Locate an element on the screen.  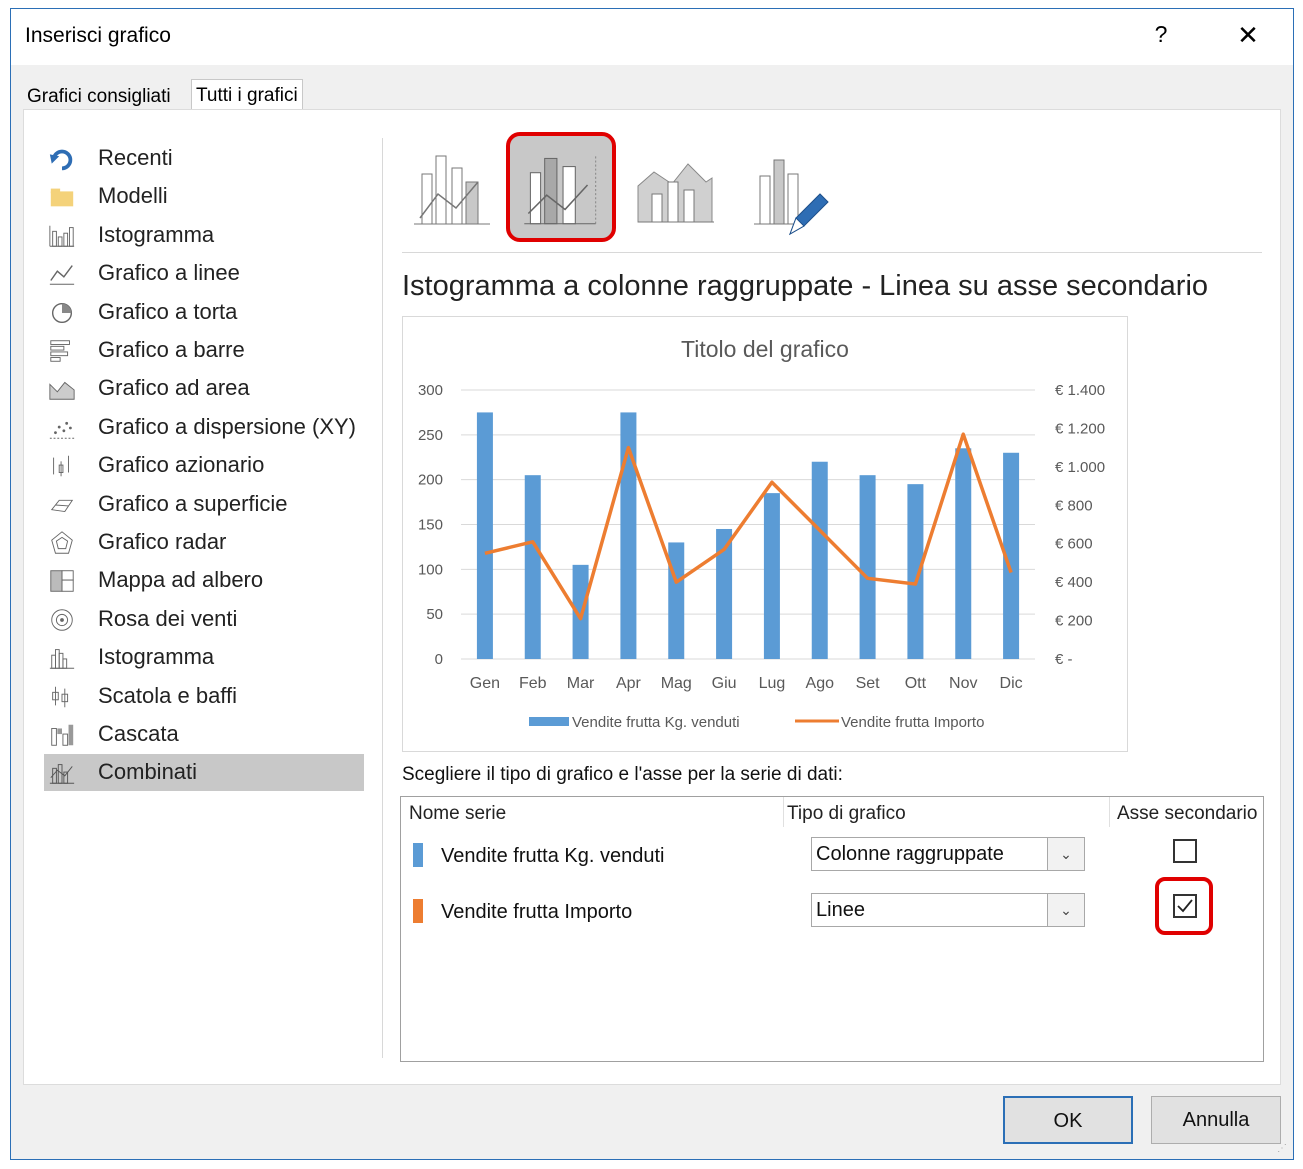
y2-tick-label: € 1.200 is located at coordinates (1080, 428).